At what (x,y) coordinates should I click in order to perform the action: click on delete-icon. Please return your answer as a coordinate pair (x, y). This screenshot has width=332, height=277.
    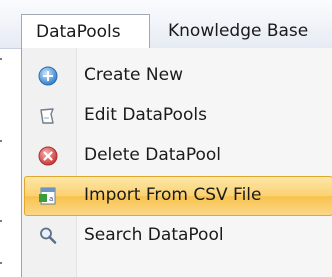
    Looking at the image, I should click on (48, 156).